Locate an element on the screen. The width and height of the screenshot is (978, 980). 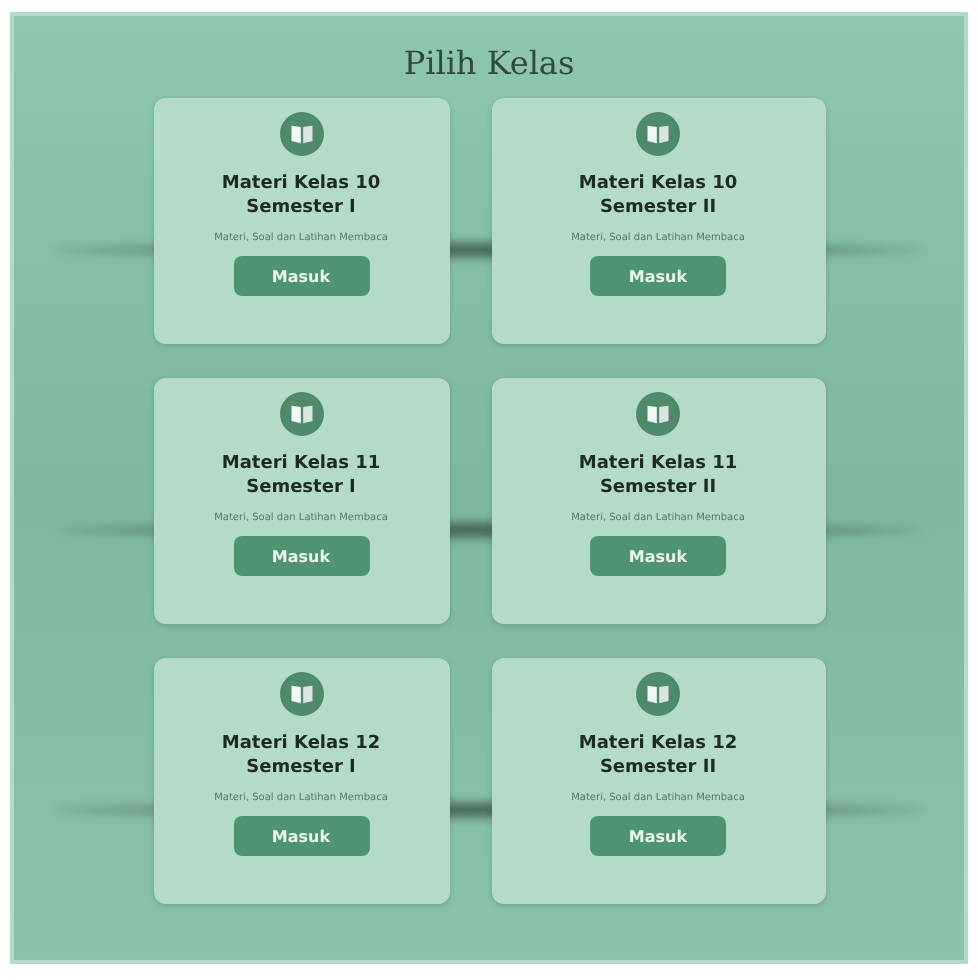
page-title: Pilih Kelas is located at coordinates (489, 63).